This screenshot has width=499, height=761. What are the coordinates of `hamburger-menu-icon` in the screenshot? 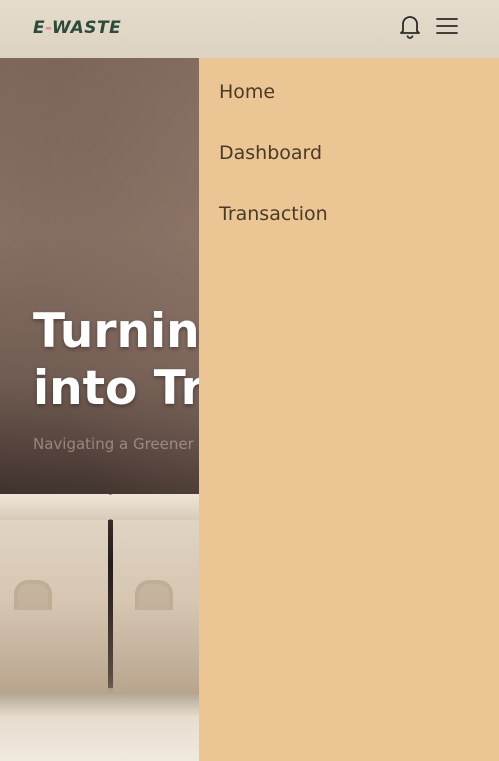 It's located at (447, 26).